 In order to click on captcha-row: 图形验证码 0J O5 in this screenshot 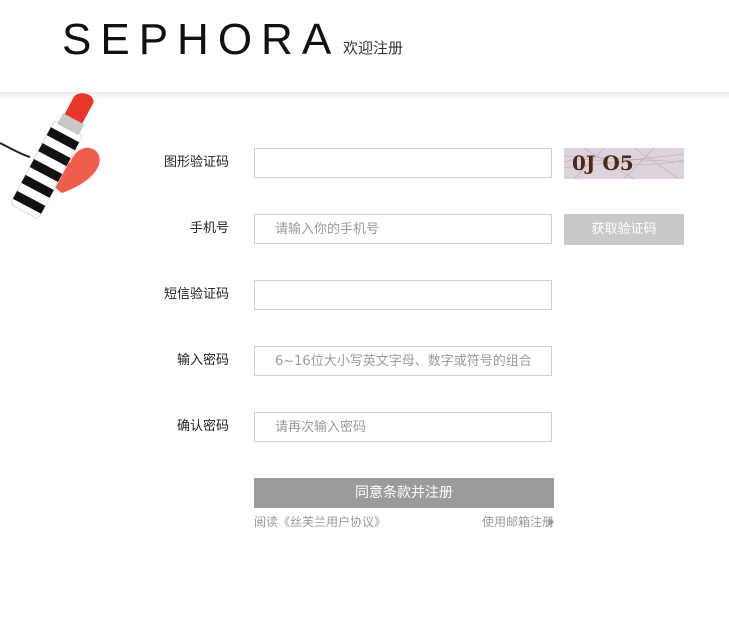, I will do `click(364, 163)`.